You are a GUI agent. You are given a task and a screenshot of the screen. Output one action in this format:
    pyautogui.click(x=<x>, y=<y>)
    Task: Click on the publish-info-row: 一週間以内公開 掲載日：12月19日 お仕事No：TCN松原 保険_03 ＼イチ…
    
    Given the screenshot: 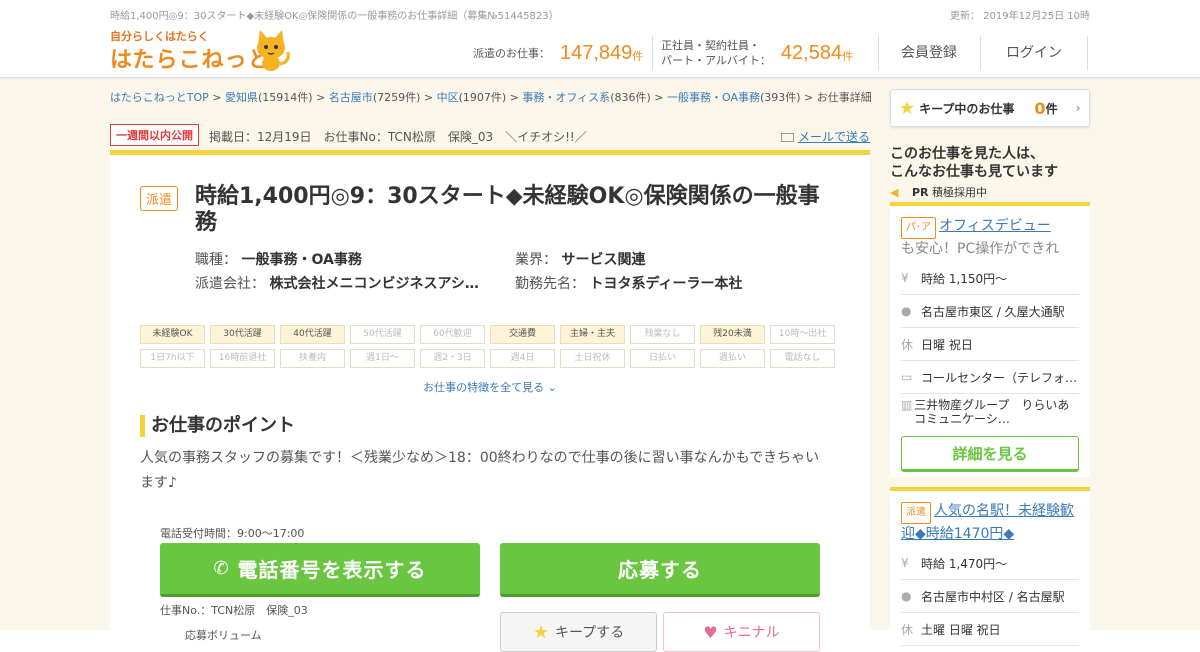 What is the action you would take?
    pyautogui.click(x=490, y=135)
    